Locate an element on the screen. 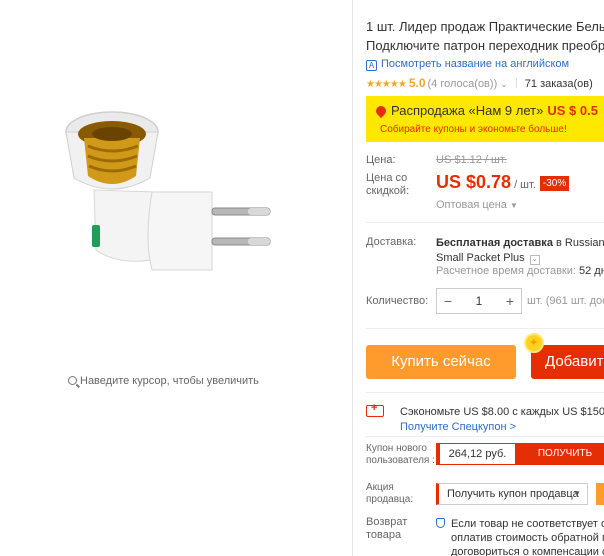  separator is located at coordinates (516, 83).